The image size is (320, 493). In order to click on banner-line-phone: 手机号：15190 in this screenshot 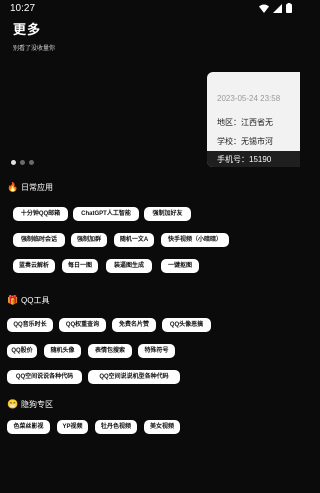, I will do `click(244, 159)`.